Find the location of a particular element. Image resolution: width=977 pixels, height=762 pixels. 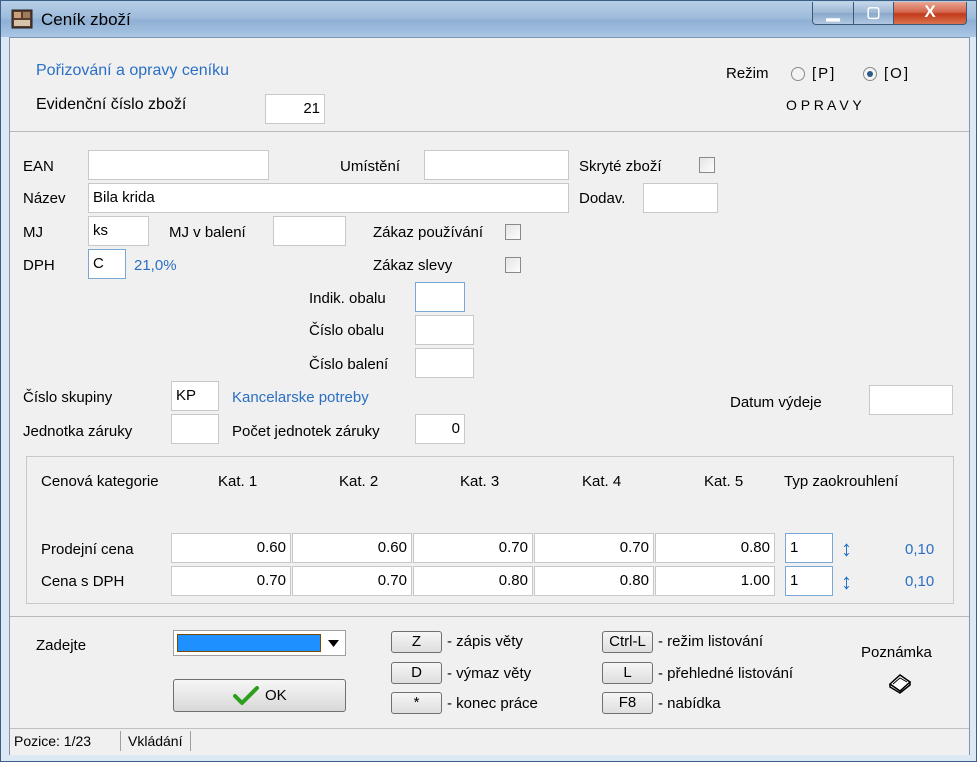

dph-field: C is located at coordinates (107, 264).